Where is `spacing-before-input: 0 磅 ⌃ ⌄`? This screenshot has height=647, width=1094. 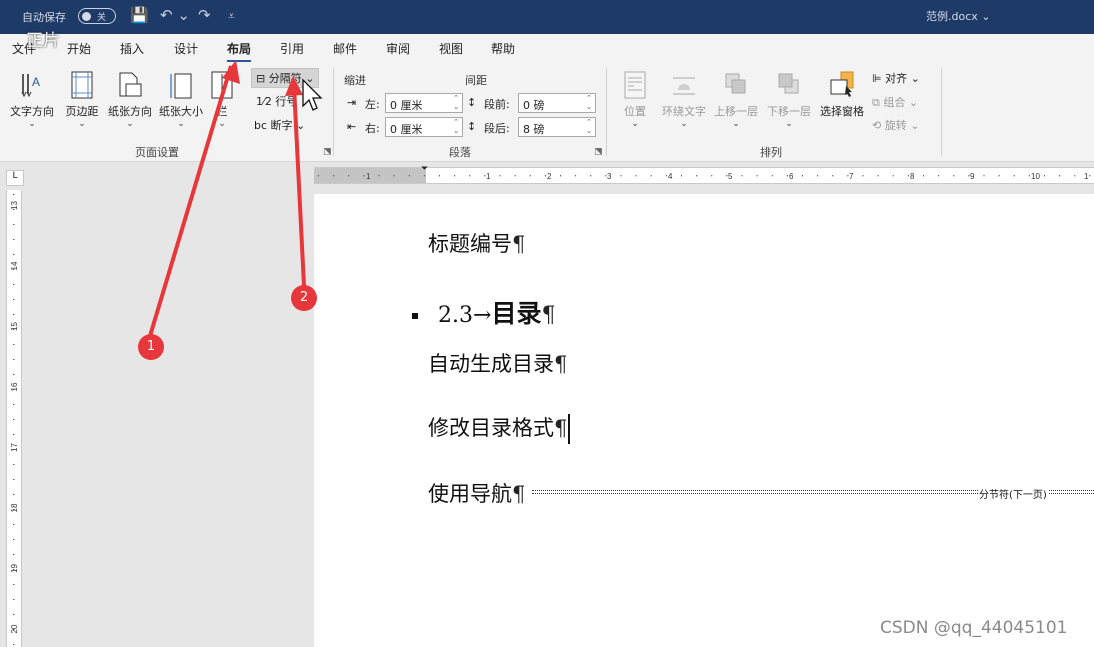
spacing-before-input: 0 磅 ⌃ ⌄ is located at coordinates (557, 103).